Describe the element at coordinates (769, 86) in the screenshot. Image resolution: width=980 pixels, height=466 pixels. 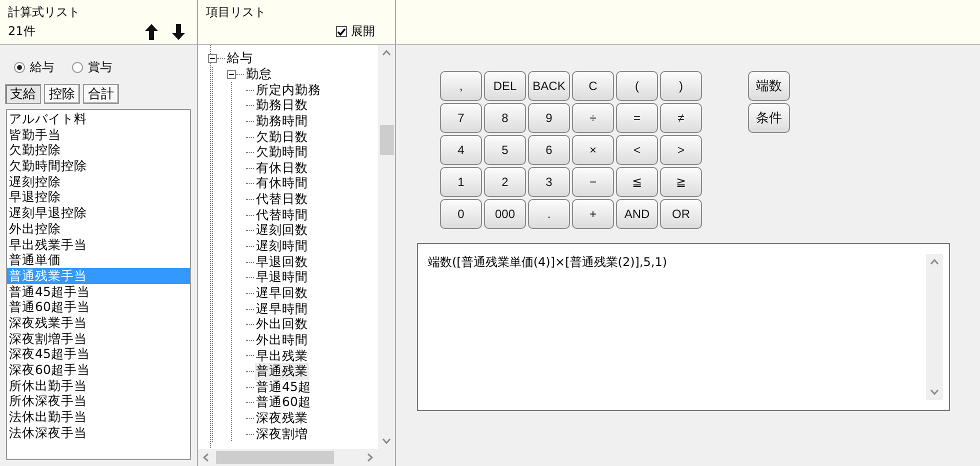
I see `function-button: 端数` at that location.